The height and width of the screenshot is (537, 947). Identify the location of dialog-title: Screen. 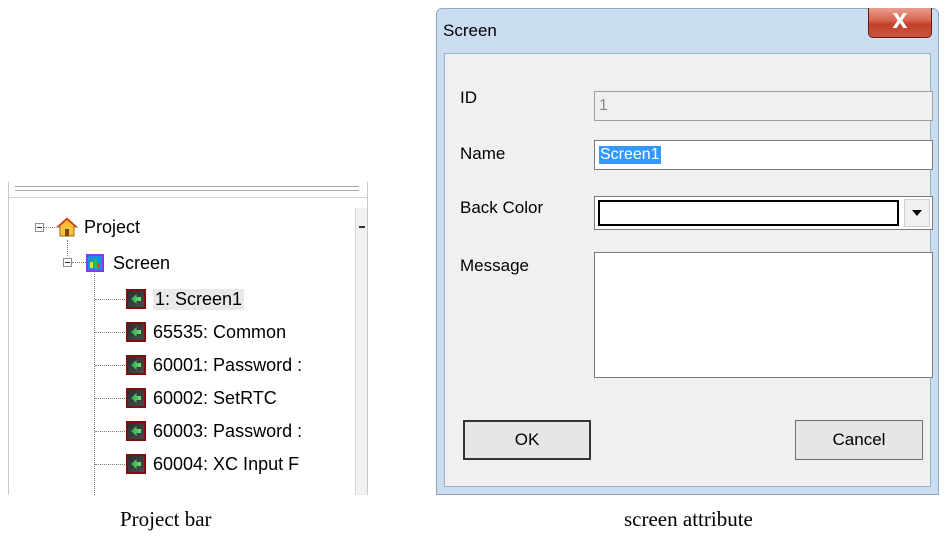
(470, 30).